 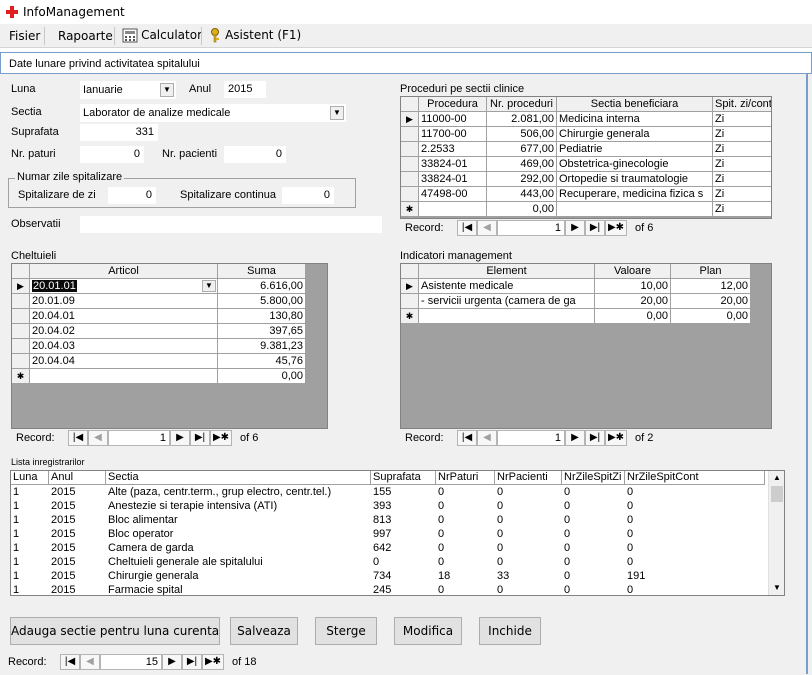 I want to click on table-cell: 9.381,23, so click(x=262, y=346).